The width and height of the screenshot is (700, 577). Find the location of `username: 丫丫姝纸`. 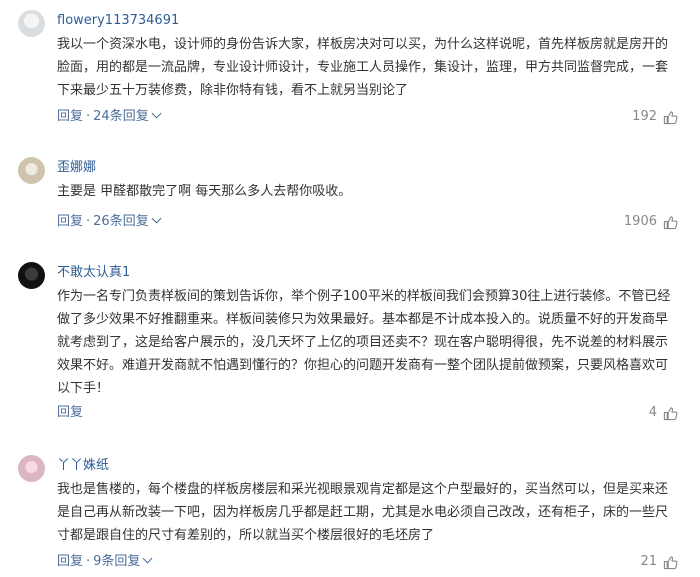

username: 丫丫姝纸 is located at coordinates (83, 466).